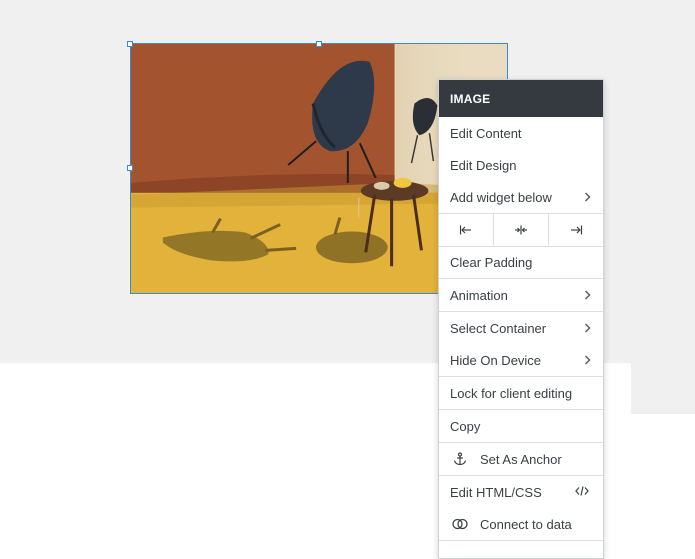 Image resolution: width=695 pixels, height=559 pixels. What do you see at coordinates (521, 165) in the screenshot?
I see `menu-item-edit-design: Edit Design` at bounding box center [521, 165].